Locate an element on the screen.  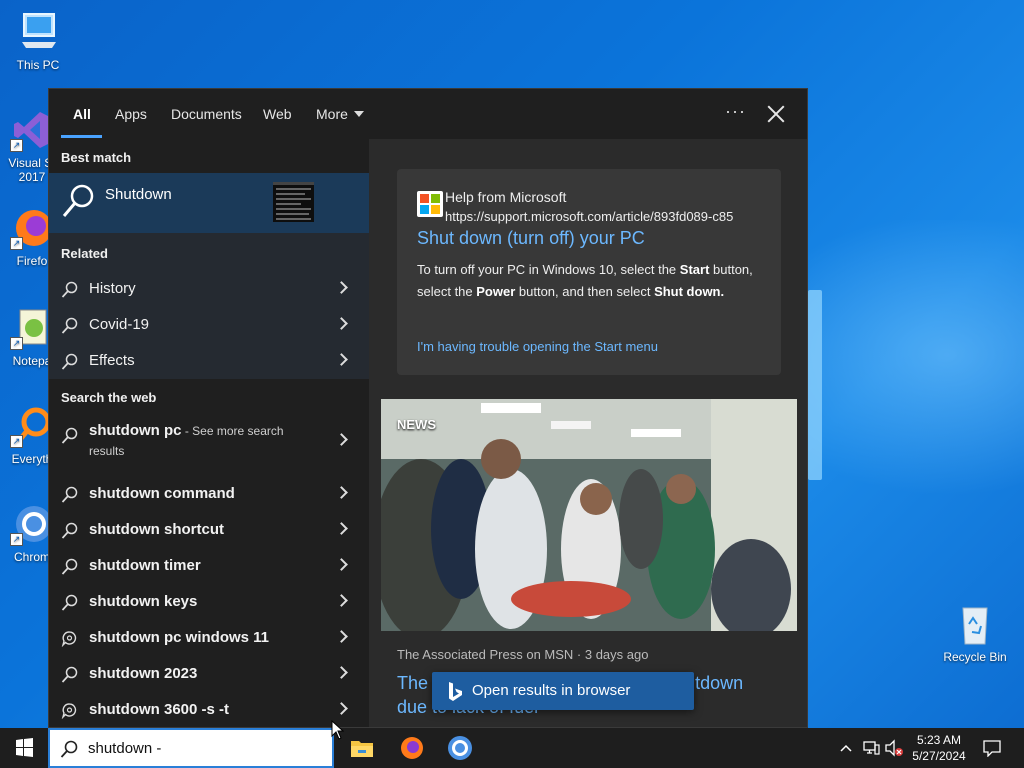
help-source: Help from Microsoft is located at coordinates (506, 197).